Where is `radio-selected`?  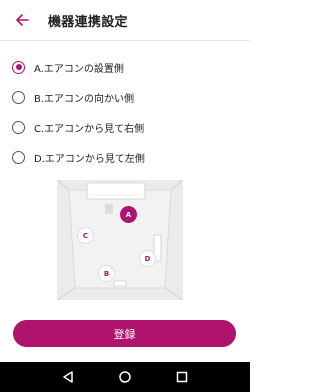
radio-selected is located at coordinates (18, 67).